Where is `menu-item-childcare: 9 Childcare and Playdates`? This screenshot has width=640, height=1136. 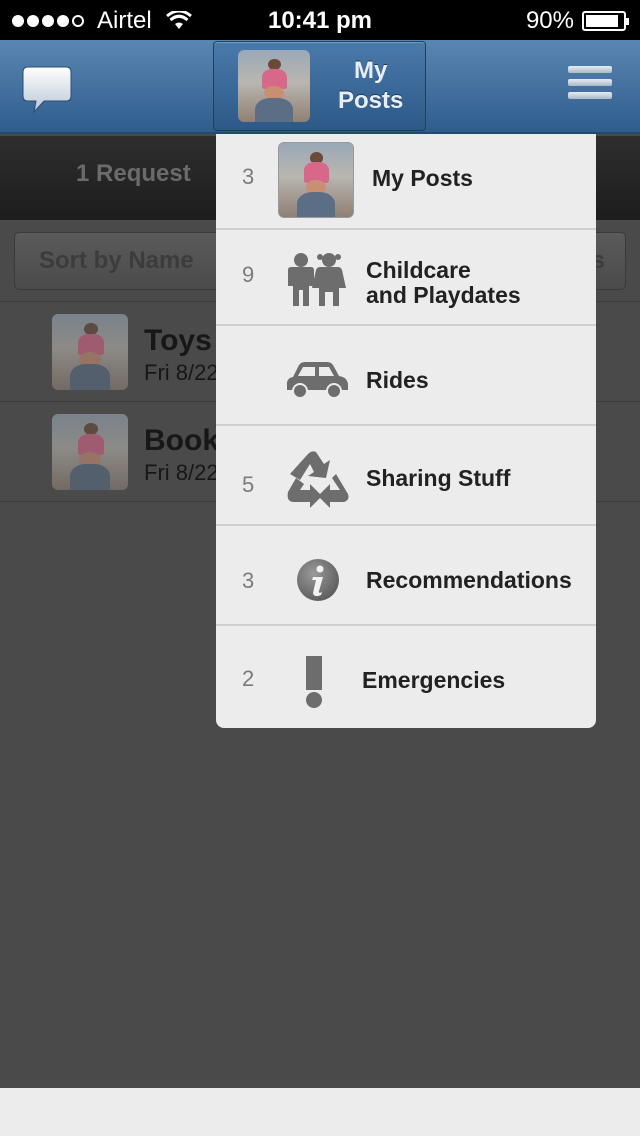 menu-item-childcare: 9 Childcare and Playdates is located at coordinates (406, 278).